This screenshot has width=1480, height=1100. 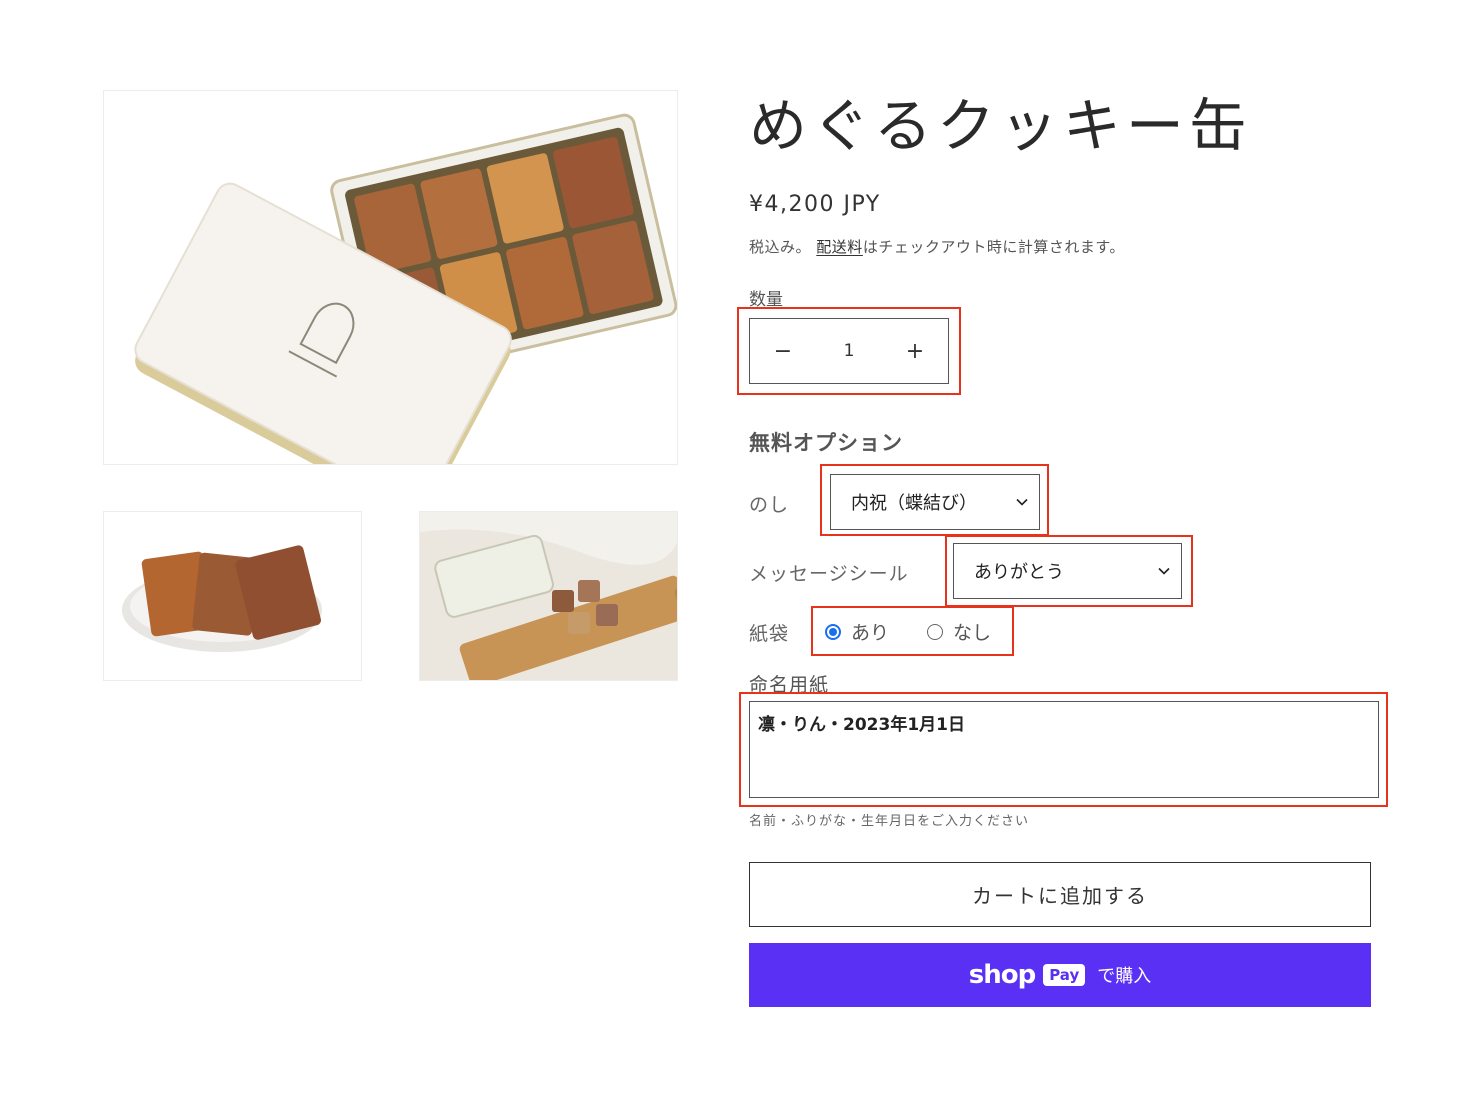 I want to click on paper-bag-yes-radio: あり, so click(x=857, y=631).